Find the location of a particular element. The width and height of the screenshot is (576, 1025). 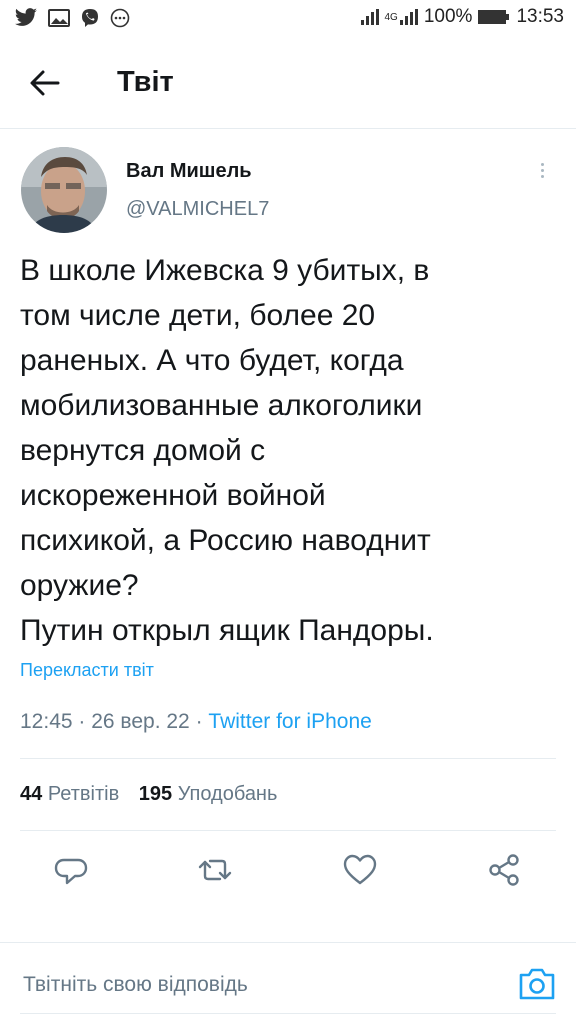

more-notifications-icon is located at coordinates (120, 18).